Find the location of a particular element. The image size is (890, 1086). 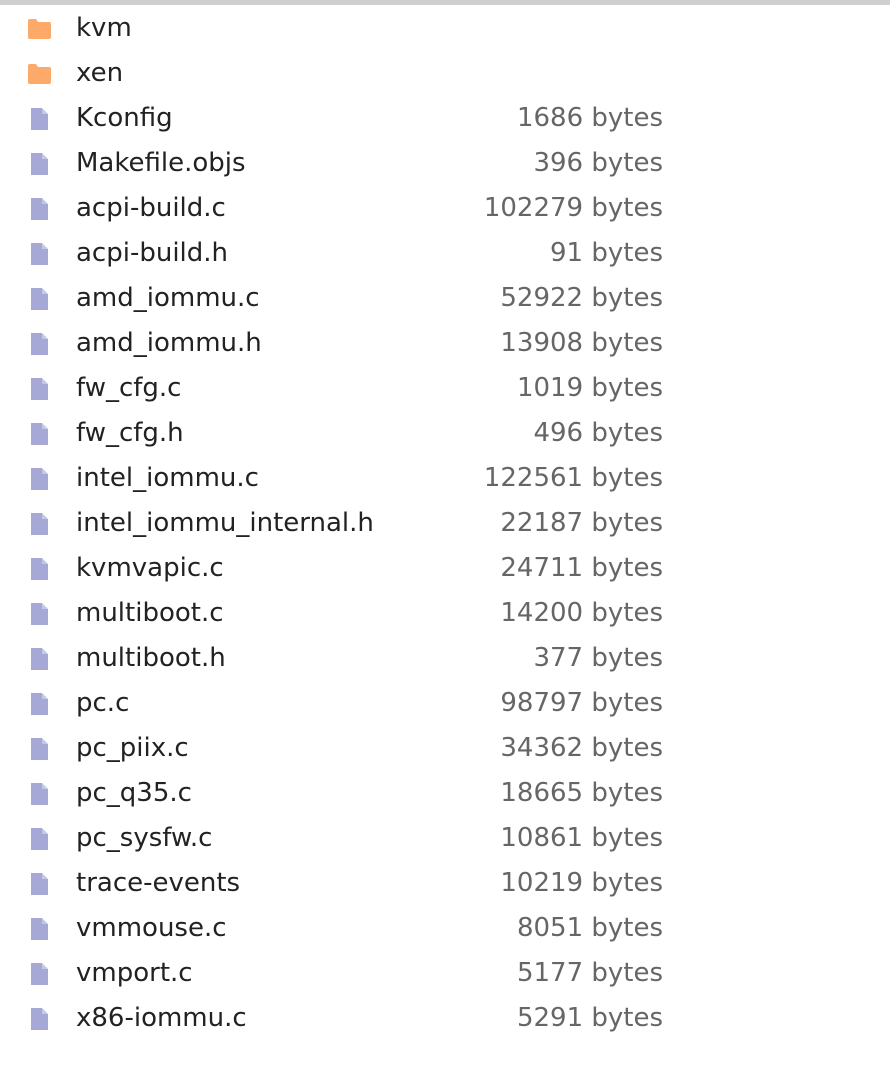

file-row: acpi-build.h 91 bytes is located at coordinates (445, 253).